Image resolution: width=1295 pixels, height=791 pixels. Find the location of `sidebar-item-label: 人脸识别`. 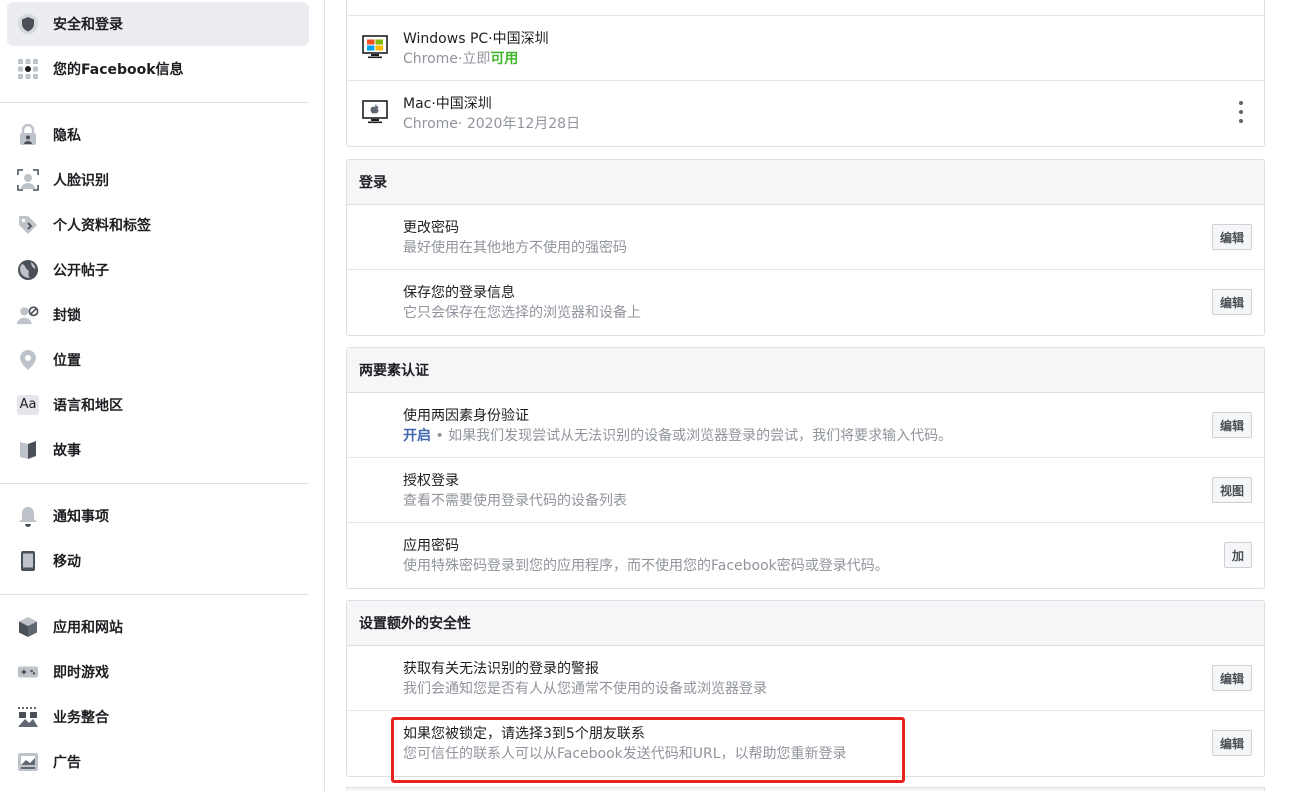

sidebar-item-label: 人脸识别 is located at coordinates (81, 180).